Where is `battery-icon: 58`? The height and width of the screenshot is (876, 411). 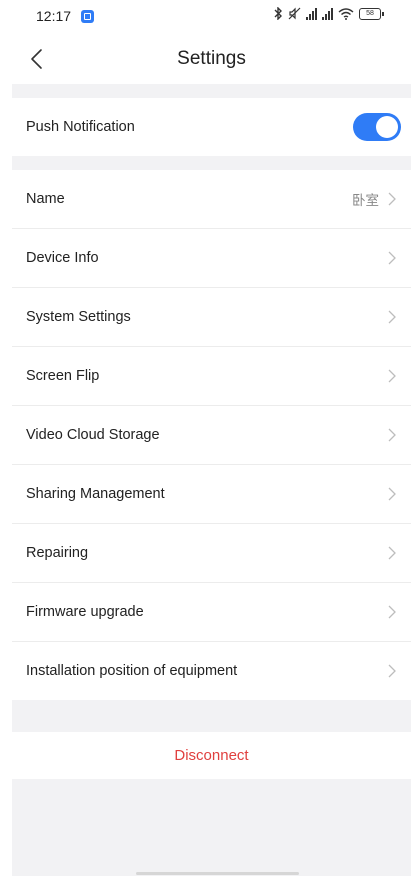
battery-icon: 58 is located at coordinates (371, 13).